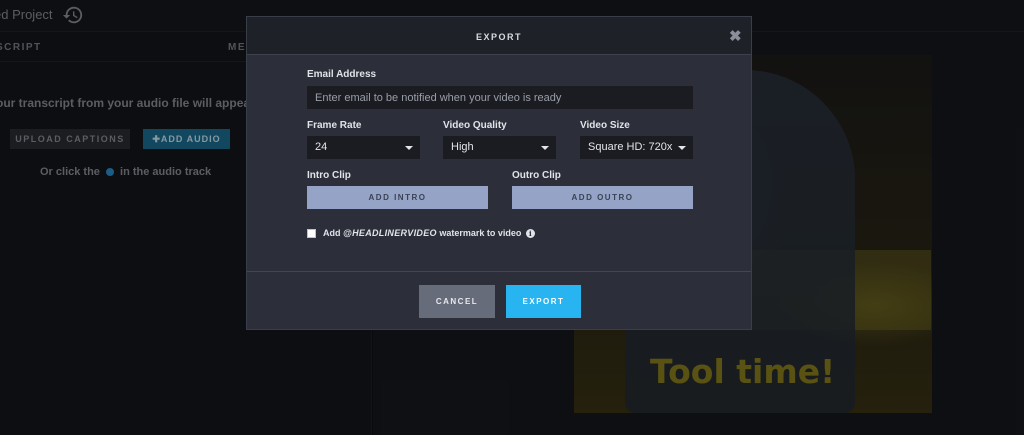 The height and width of the screenshot is (435, 1024). What do you see at coordinates (329, 175) in the screenshot?
I see `intro-clip-label: Intro Clip` at bounding box center [329, 175].